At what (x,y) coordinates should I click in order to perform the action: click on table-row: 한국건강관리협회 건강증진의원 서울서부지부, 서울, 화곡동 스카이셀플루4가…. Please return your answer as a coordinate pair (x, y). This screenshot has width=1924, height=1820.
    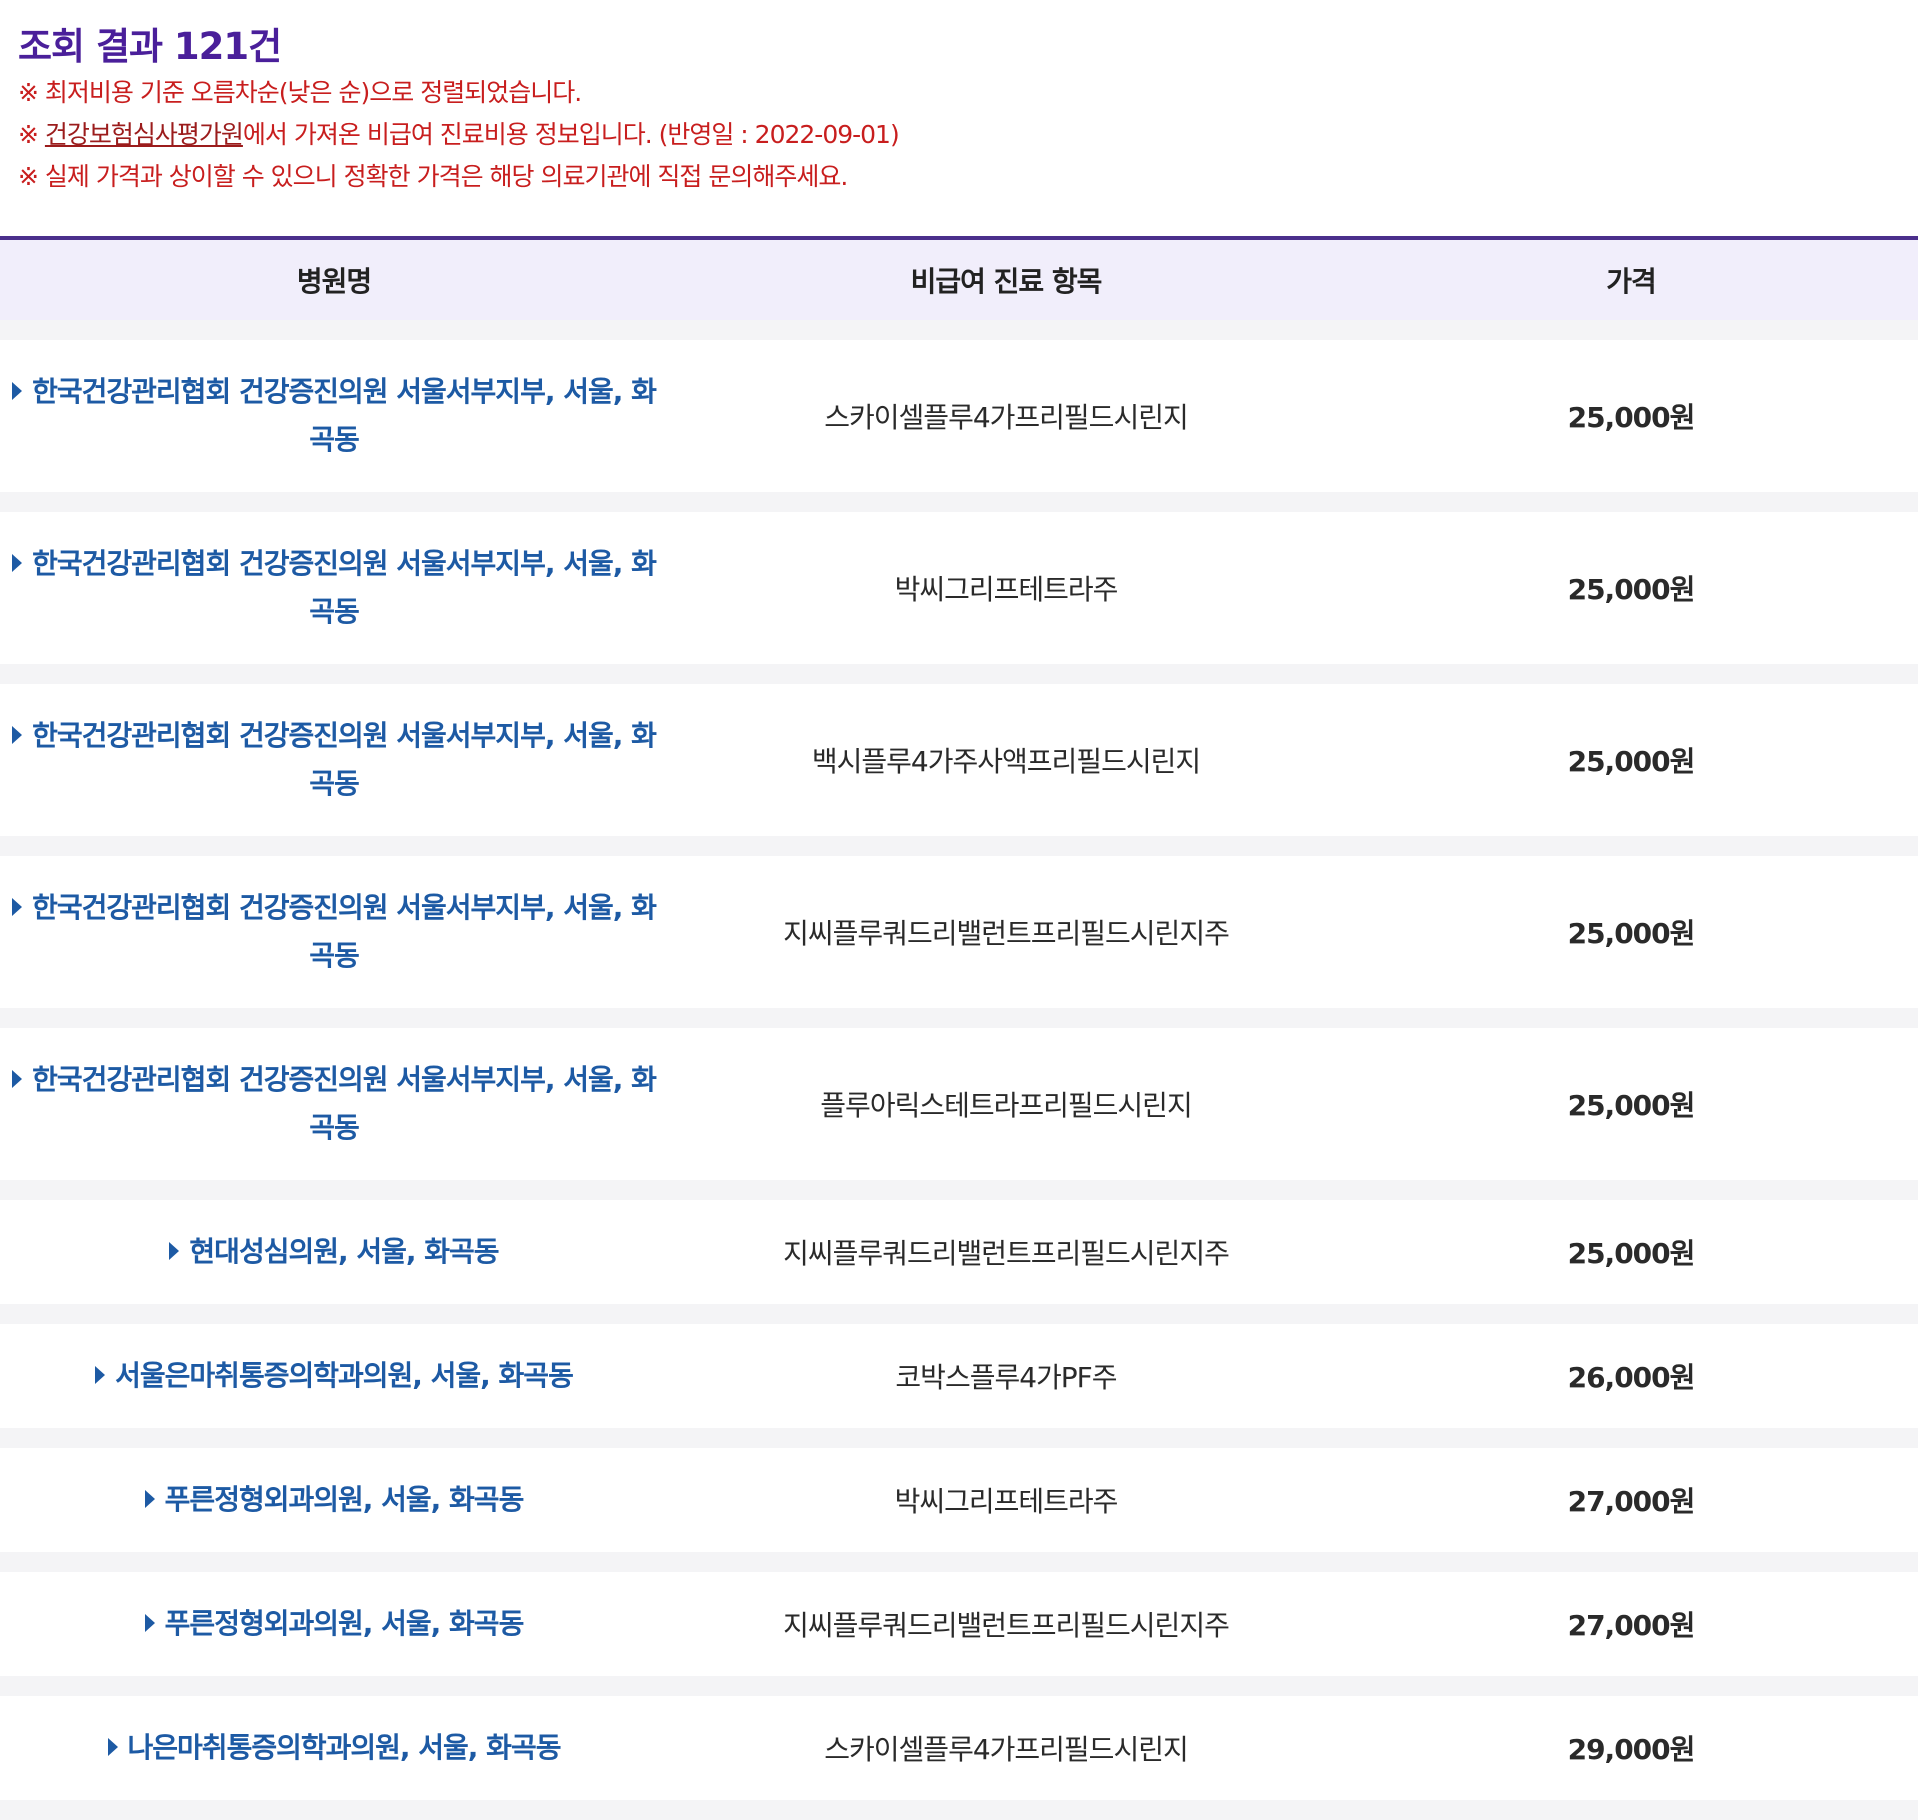
    Looking at the image, I should click on (959, 406).